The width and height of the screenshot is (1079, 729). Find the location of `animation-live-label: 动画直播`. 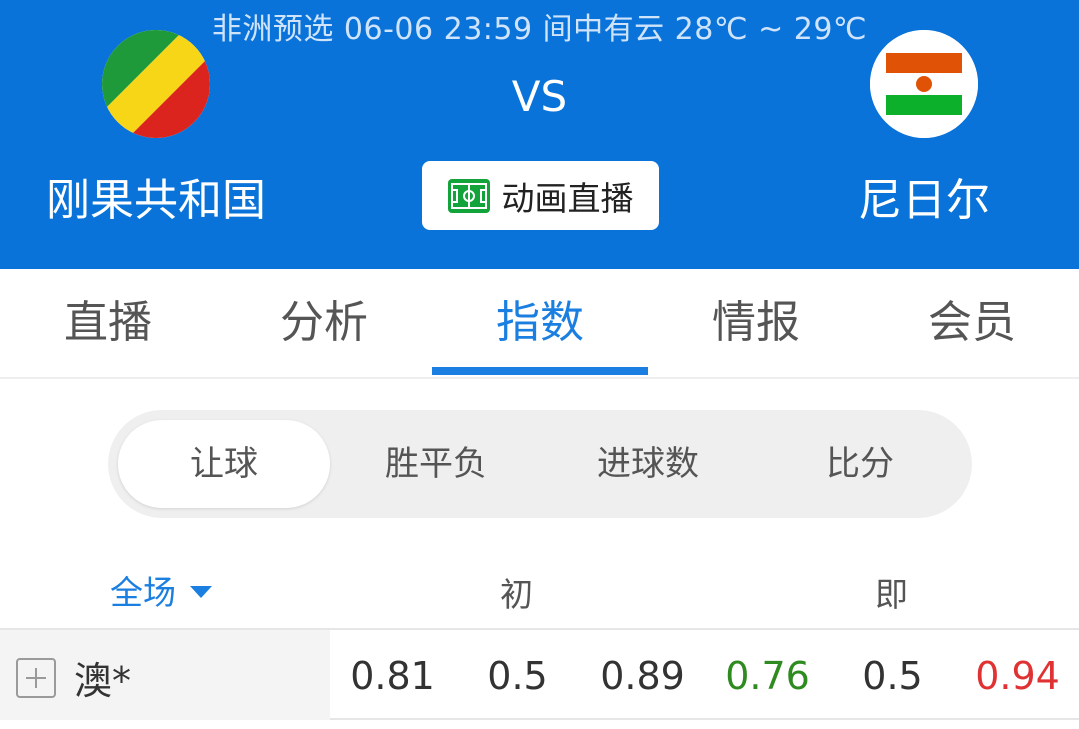

animation-live-label: 动画直播 is located at coordinates (567, 198).